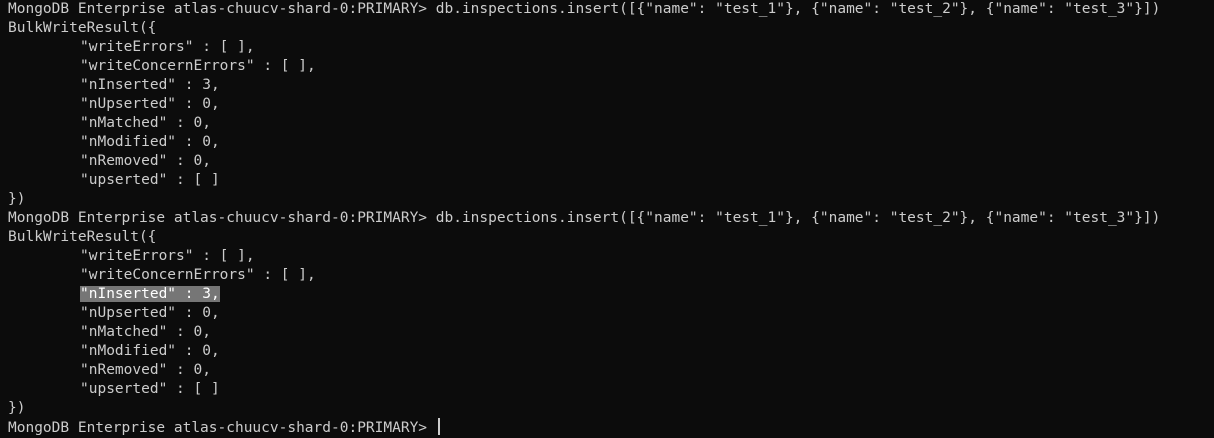 This screenshot has height=438, width=1214. I want to click on selected-text: "nInserted" : 3,, so click(150, 294).